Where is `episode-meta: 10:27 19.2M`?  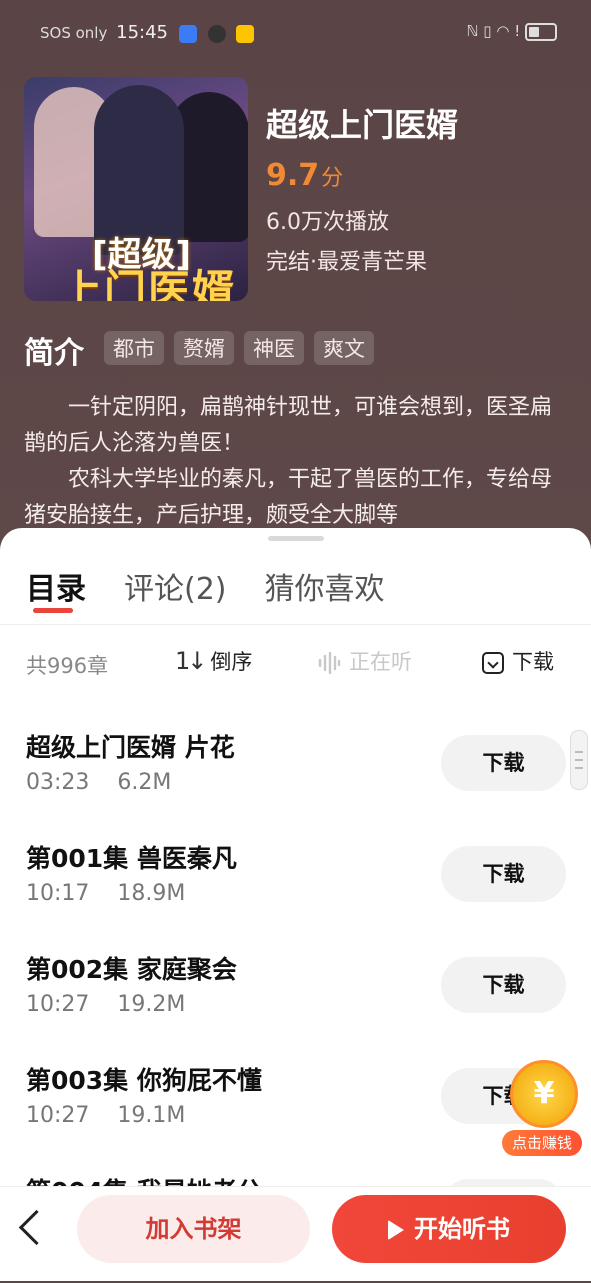 episode-meta: 10:27 19.2M is located at coordinates (105, 1004).